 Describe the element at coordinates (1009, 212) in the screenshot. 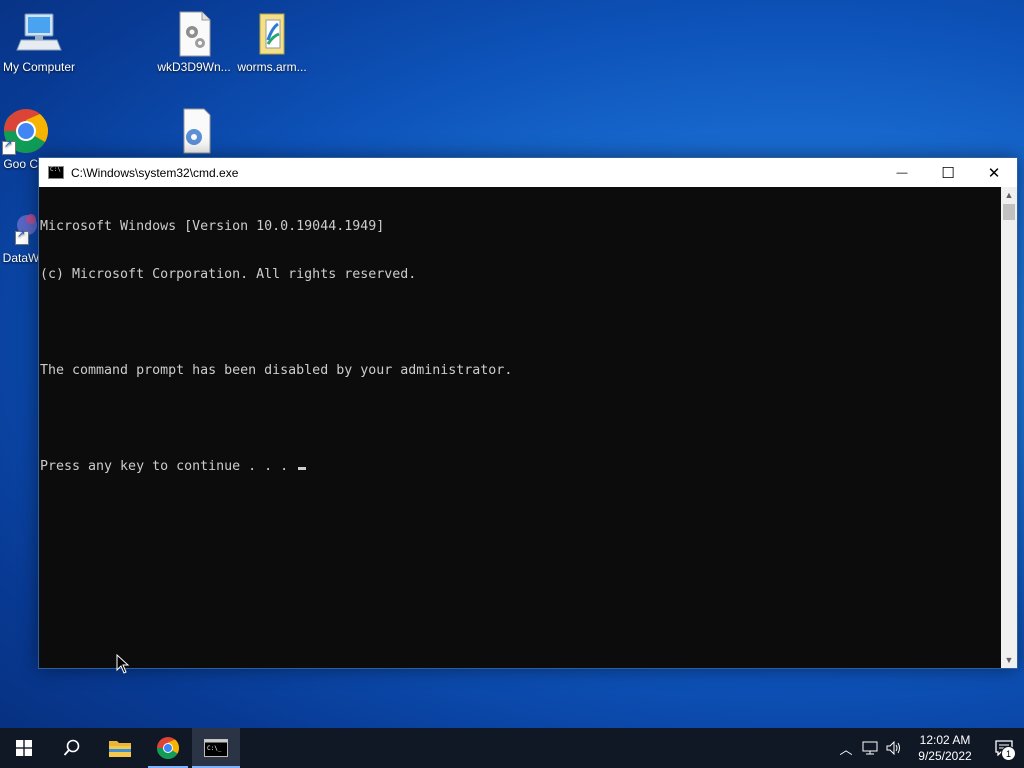

I see `scrollbar-thumb` at that location.